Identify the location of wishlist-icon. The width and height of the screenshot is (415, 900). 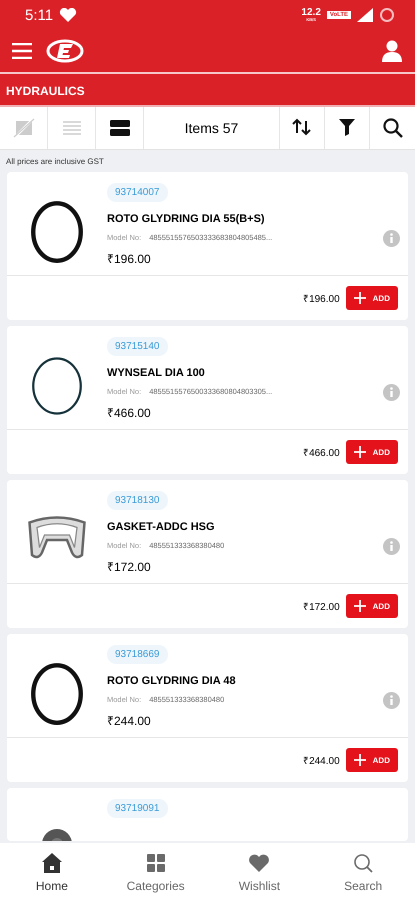
(259, 863).